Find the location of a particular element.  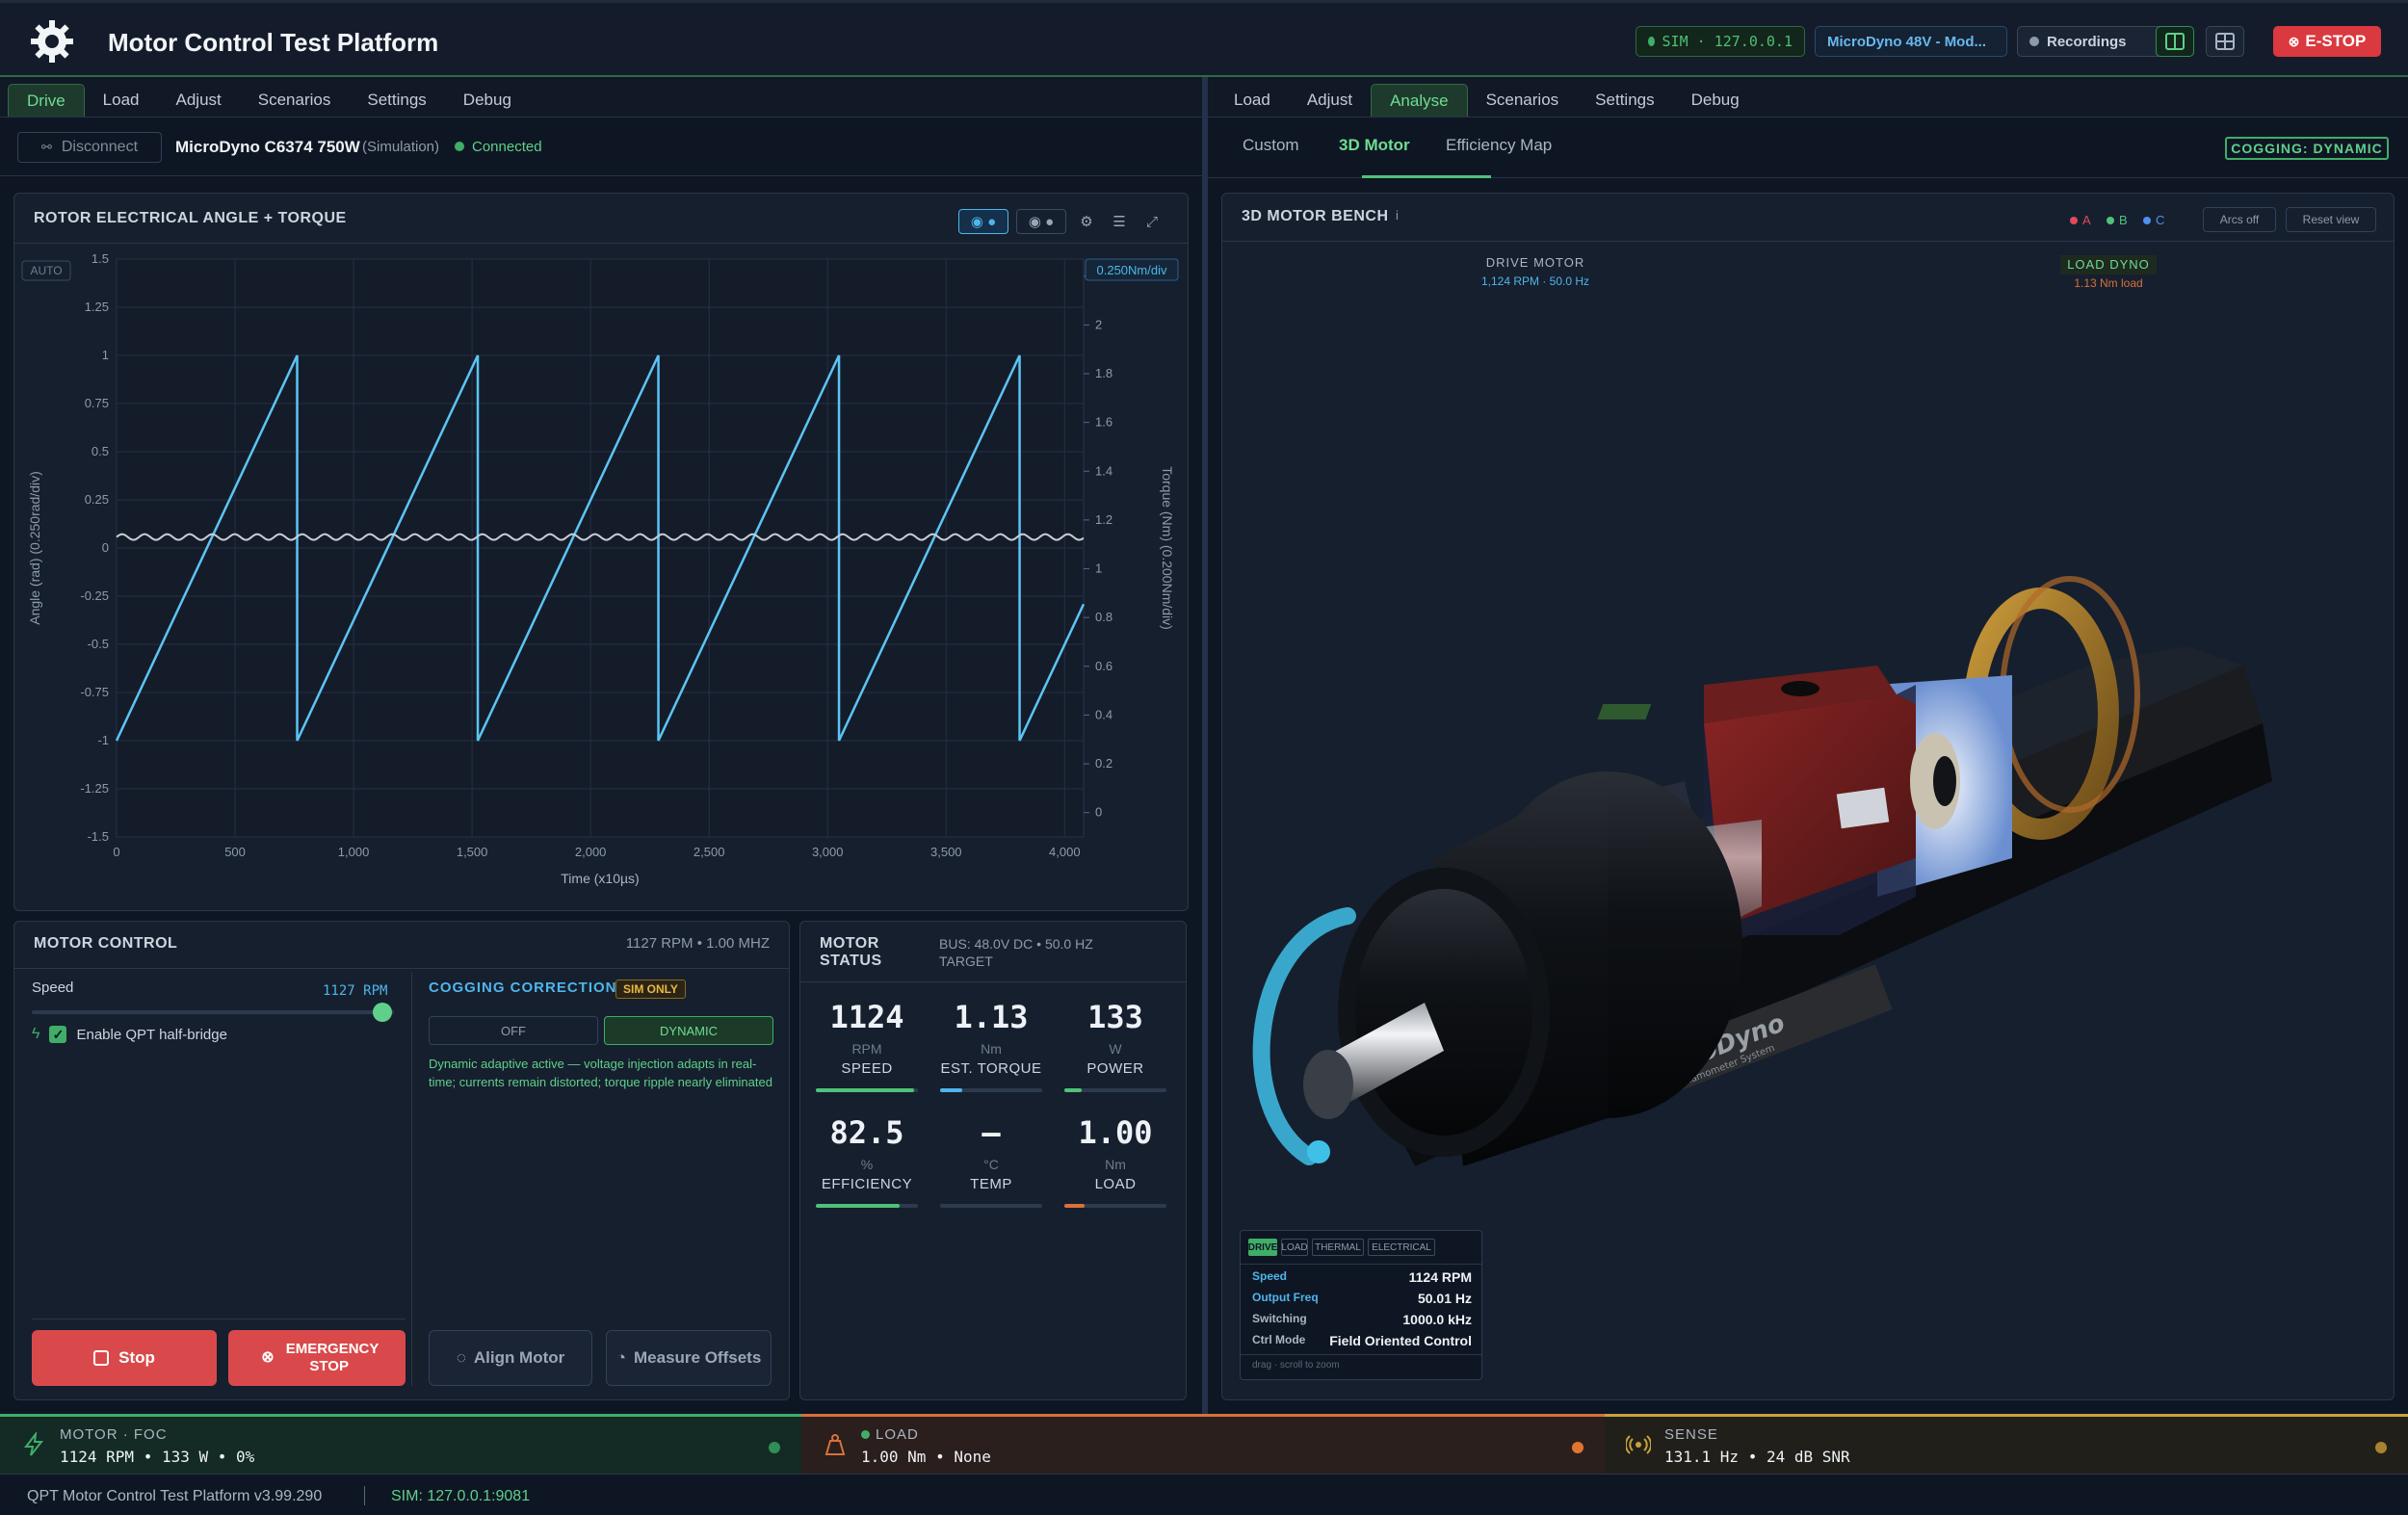

mini-tab-load: LOAD is located at coordinates (1294, 1248).